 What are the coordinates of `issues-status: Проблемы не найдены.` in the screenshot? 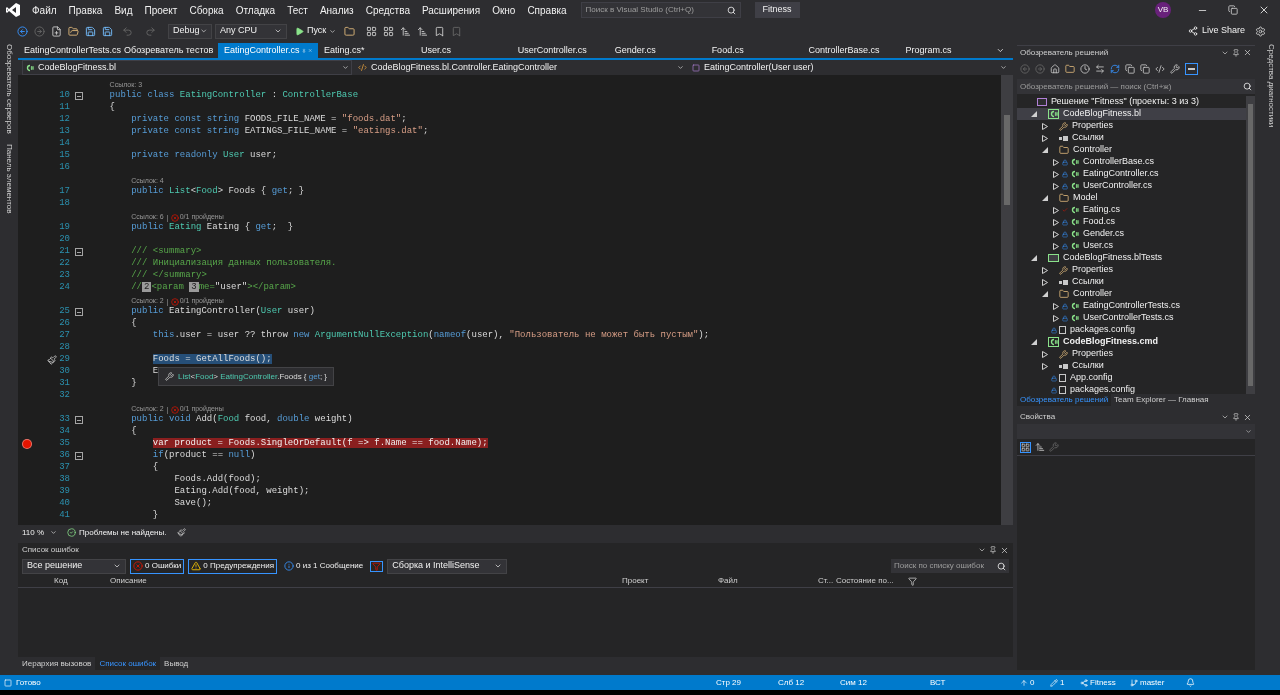 It's located at (123, 532).